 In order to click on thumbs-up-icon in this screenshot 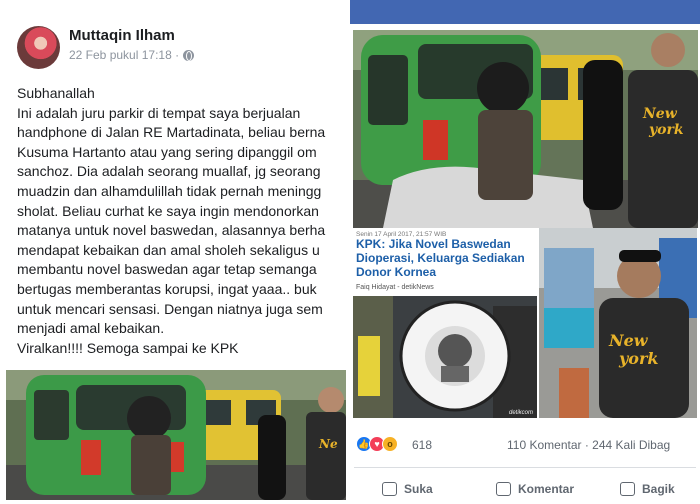, I will do `click(389, 489)`.